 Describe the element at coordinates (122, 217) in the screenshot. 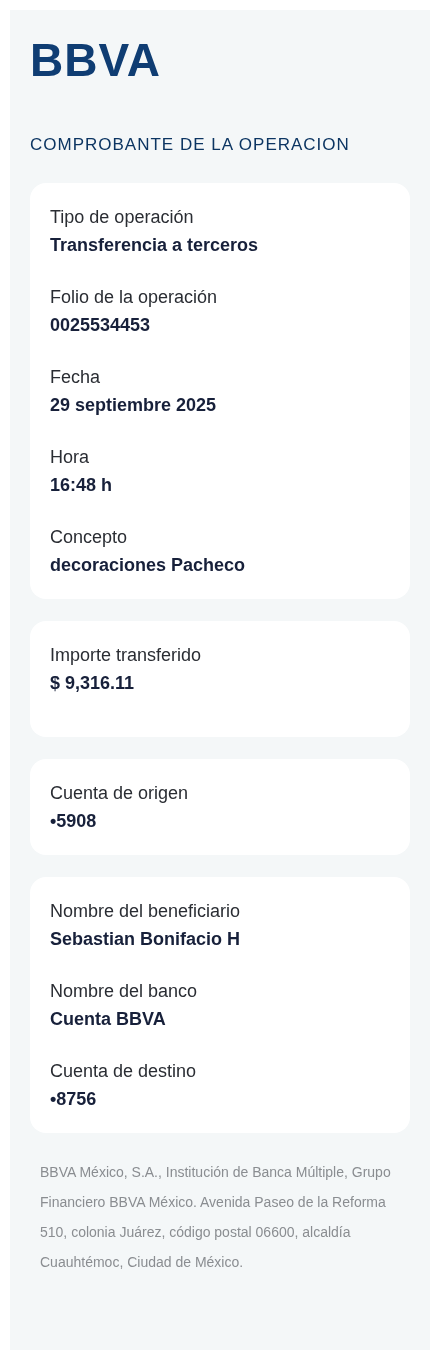

I see `field-label: Tipo de operación` at that location.